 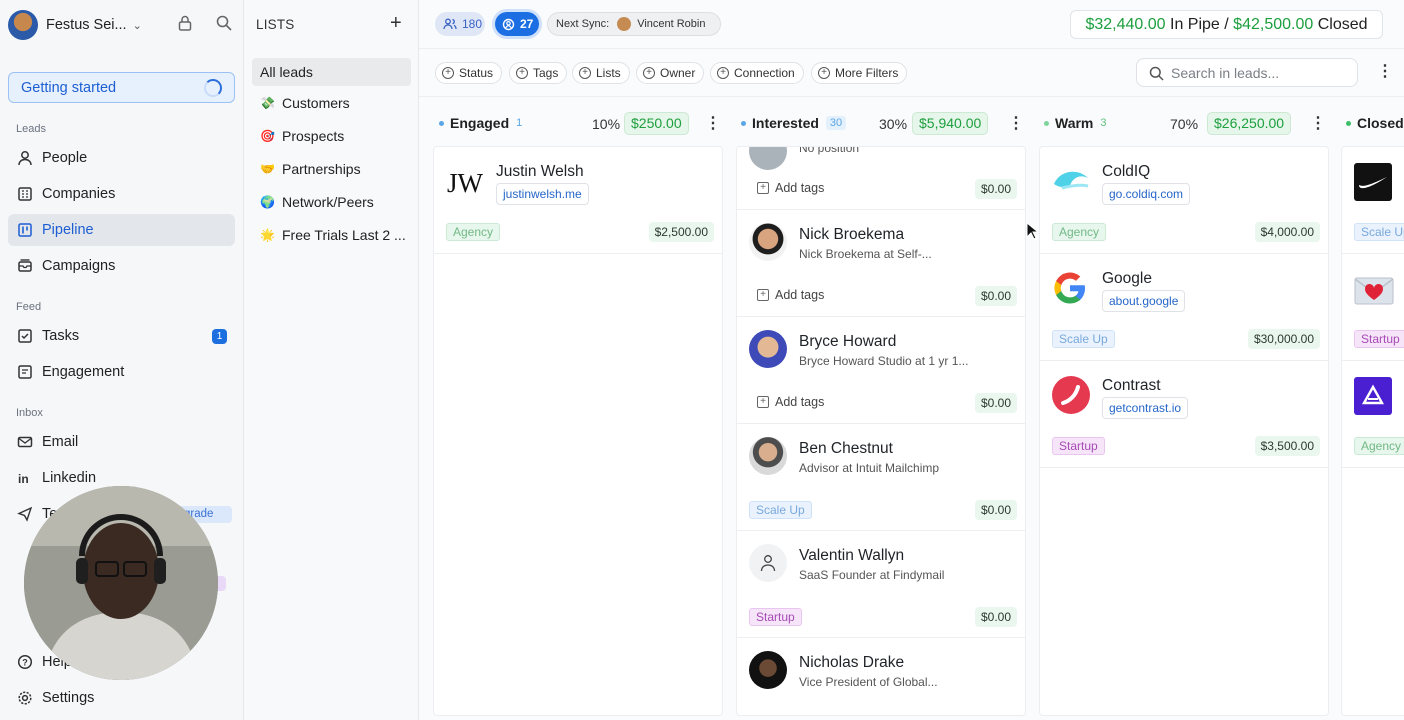 What do you see at coordinates (1144, 301) in the screenshot?
I see `website-link: about.google` at bounding box center [1144, 301].